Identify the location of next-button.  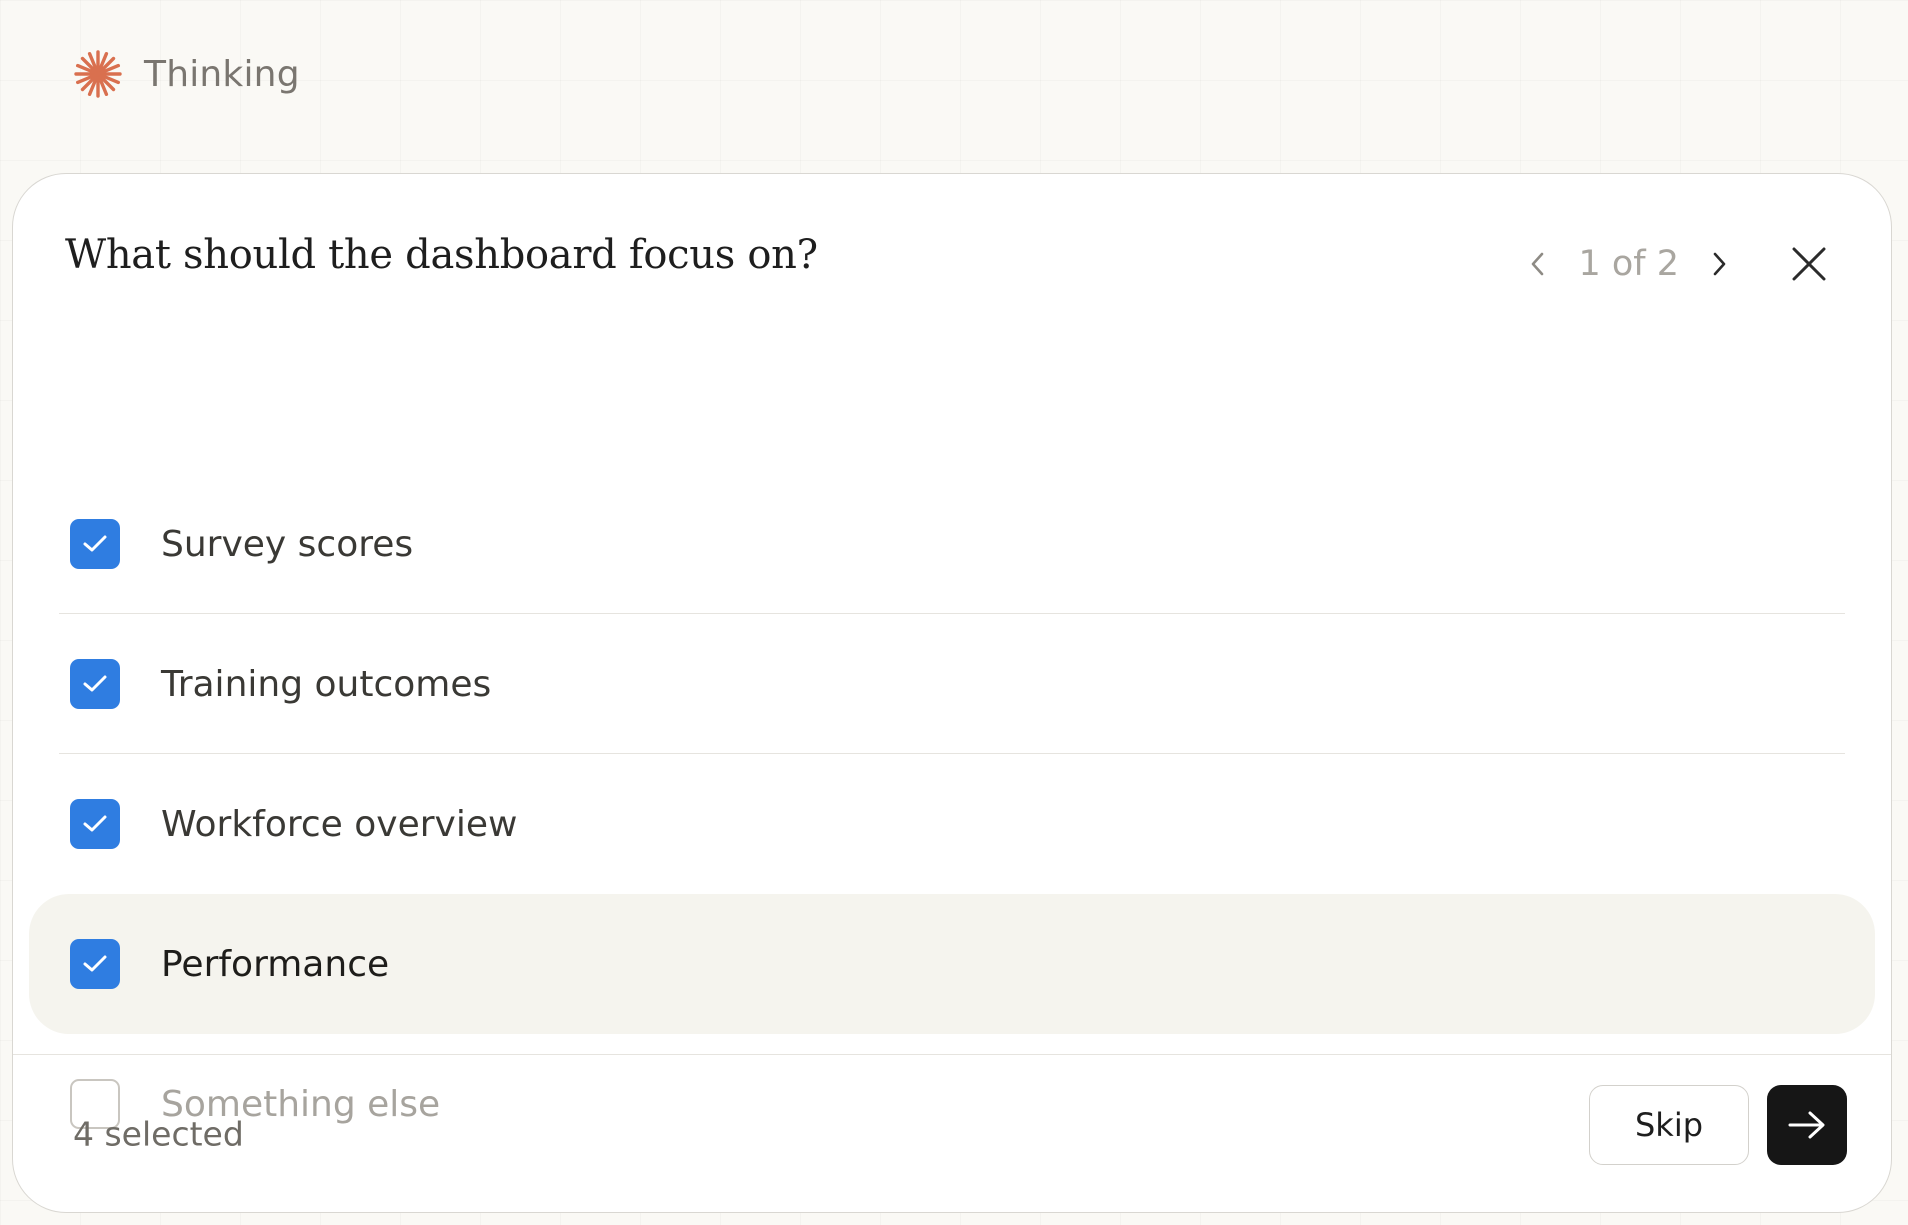
(1807, 1125).